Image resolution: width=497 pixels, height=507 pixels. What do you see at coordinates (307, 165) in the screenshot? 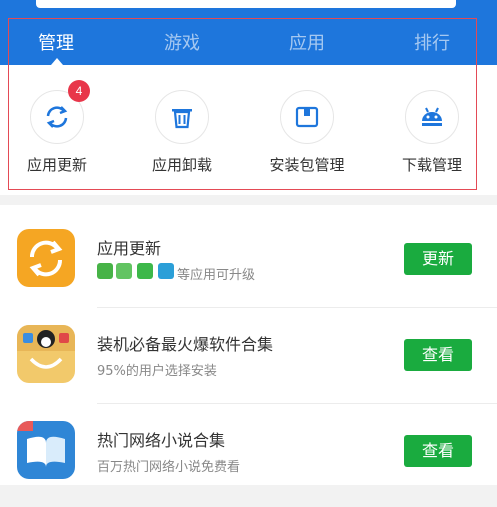
I see `tool-label: 安装包管理` at bounding box center [307, 165].